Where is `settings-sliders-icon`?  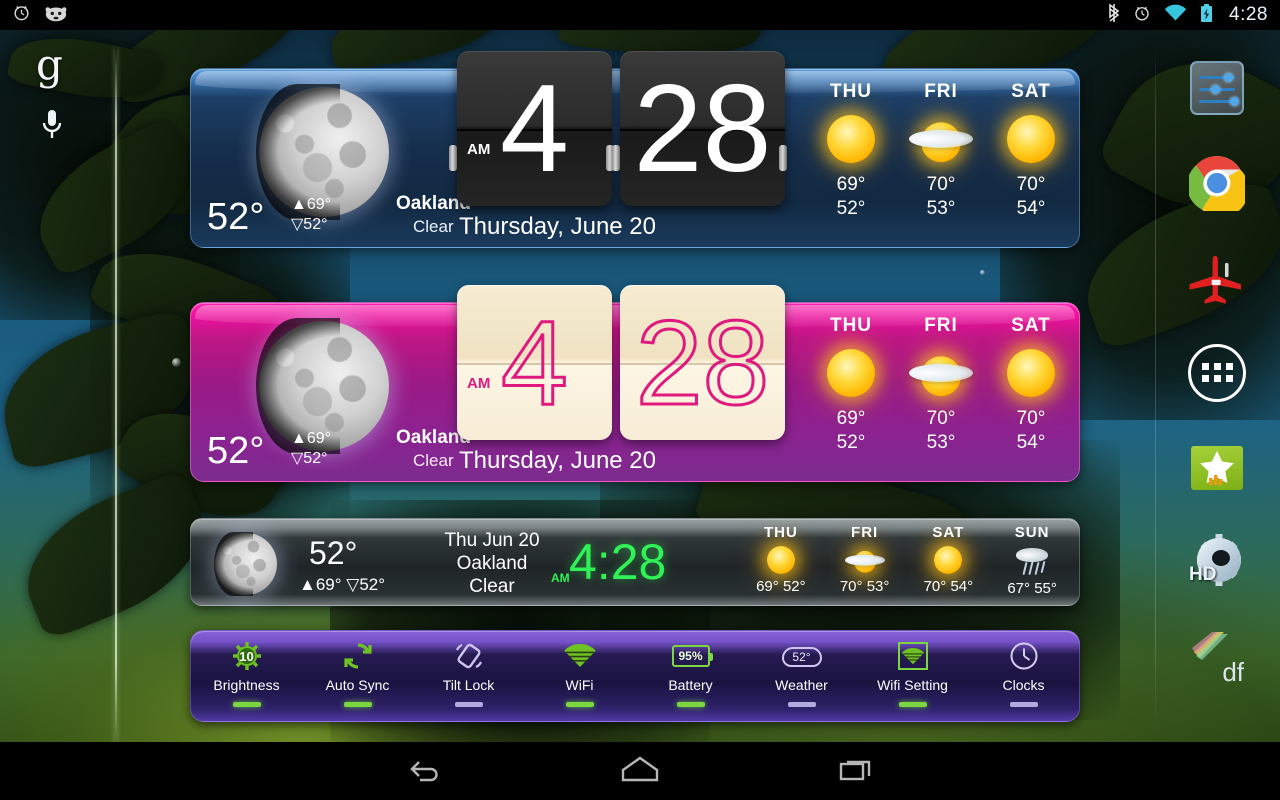
settings-sliders-icon is located at coordinates (1217, 87).